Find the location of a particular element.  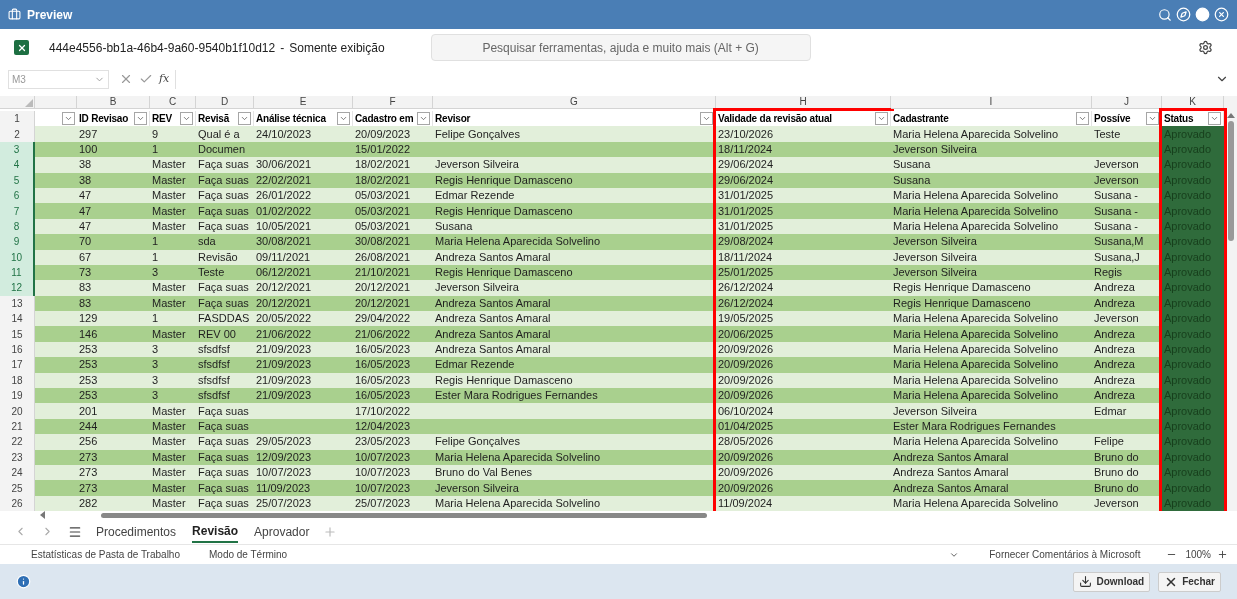

row-number: 14 is located at coordinates (17, 319).